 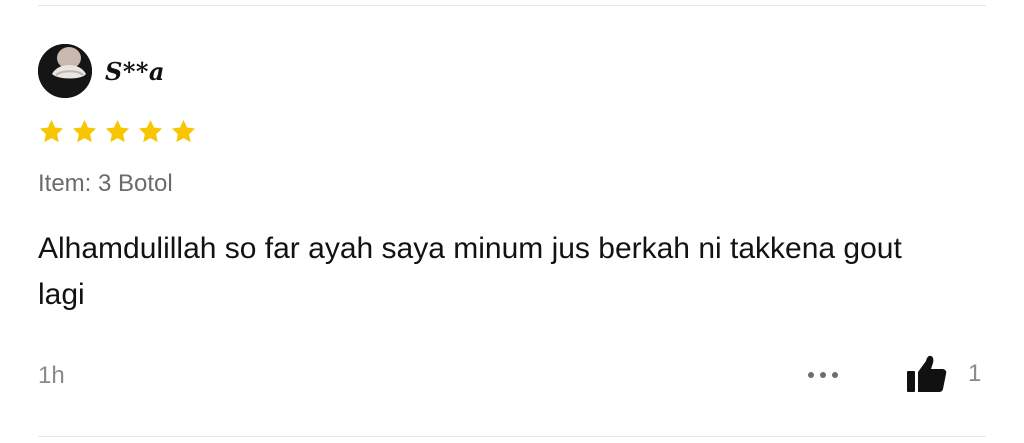 I want to click on more-options-button, so click(x=823, y=375).